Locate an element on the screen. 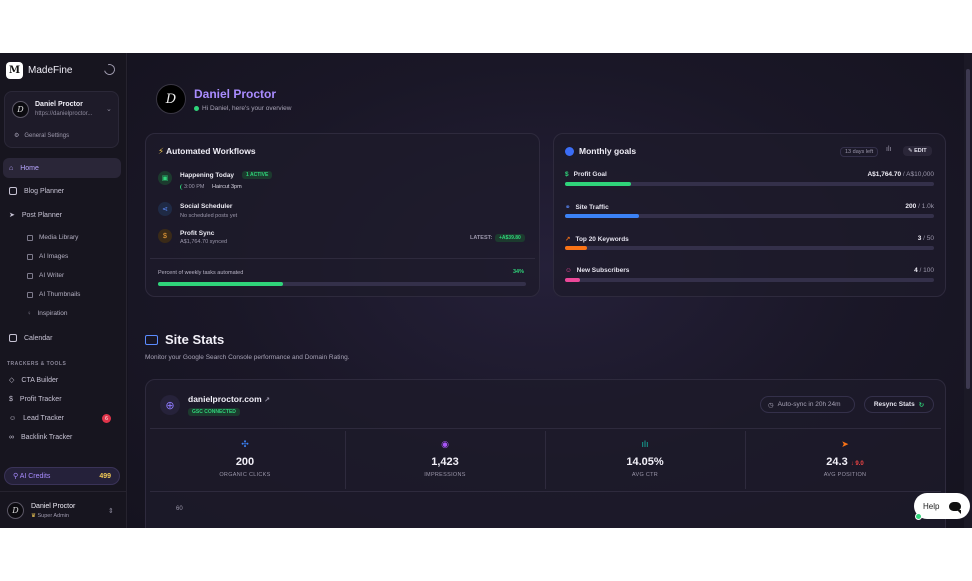  user-footer: D Daniel Proctor ♛ Super Admin ⇕ is located at coordinates (63, 509).